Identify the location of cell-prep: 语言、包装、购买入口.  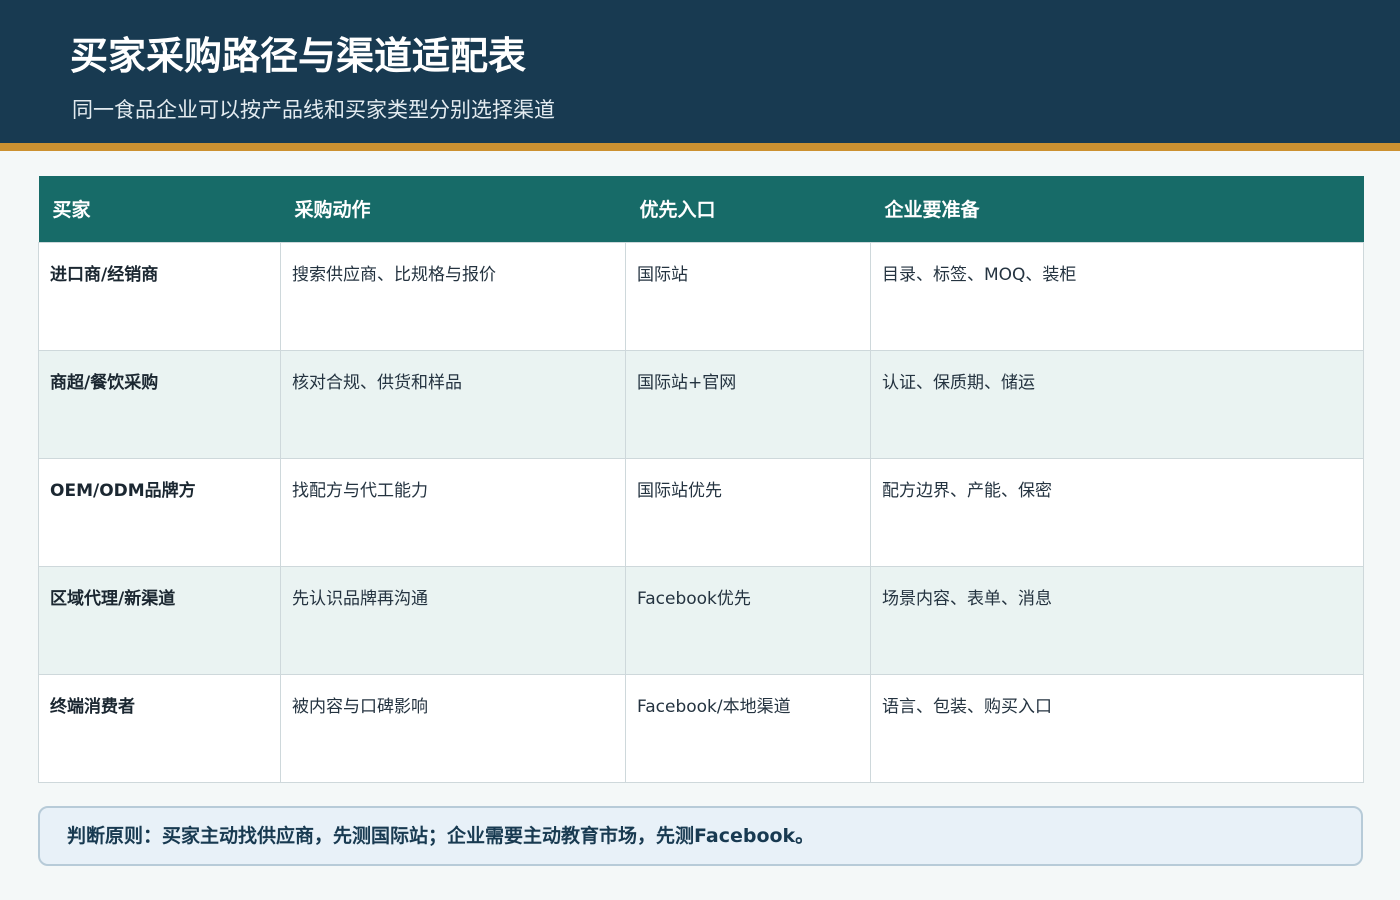
(1117, 728).